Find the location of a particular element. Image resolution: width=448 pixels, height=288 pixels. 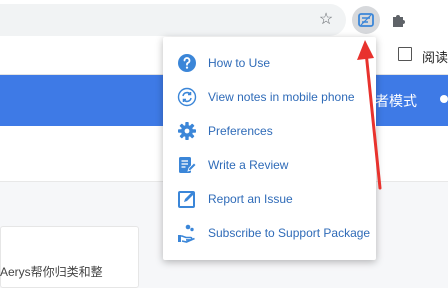

menu-item-view-notes-mobile: View notes in mobile phone is located at coordinates (269, 98).